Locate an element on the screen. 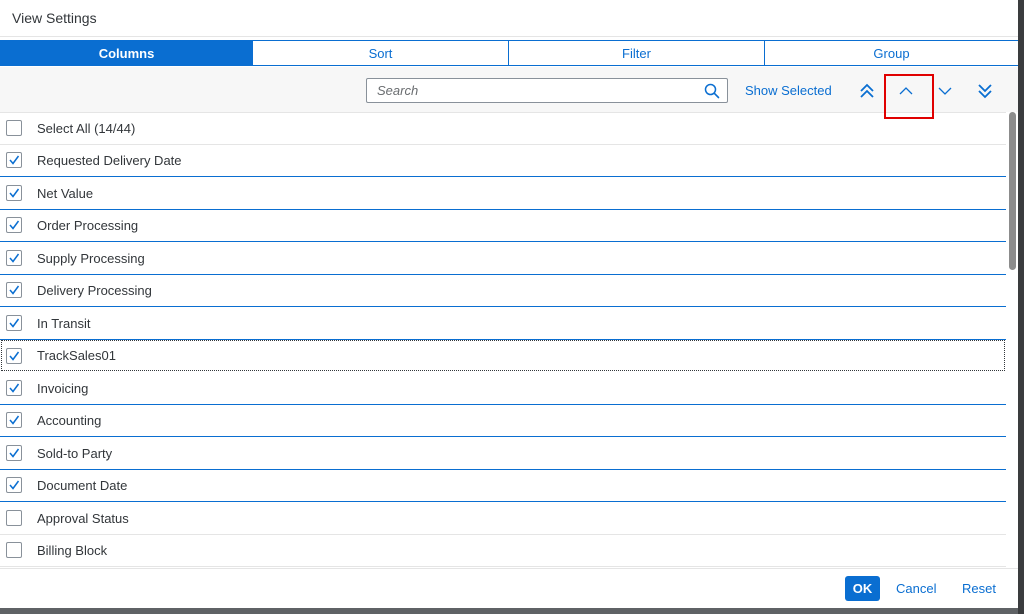 The image size is (1024, 614). list-item: Supply Processing is located at coordinates (503, 258).